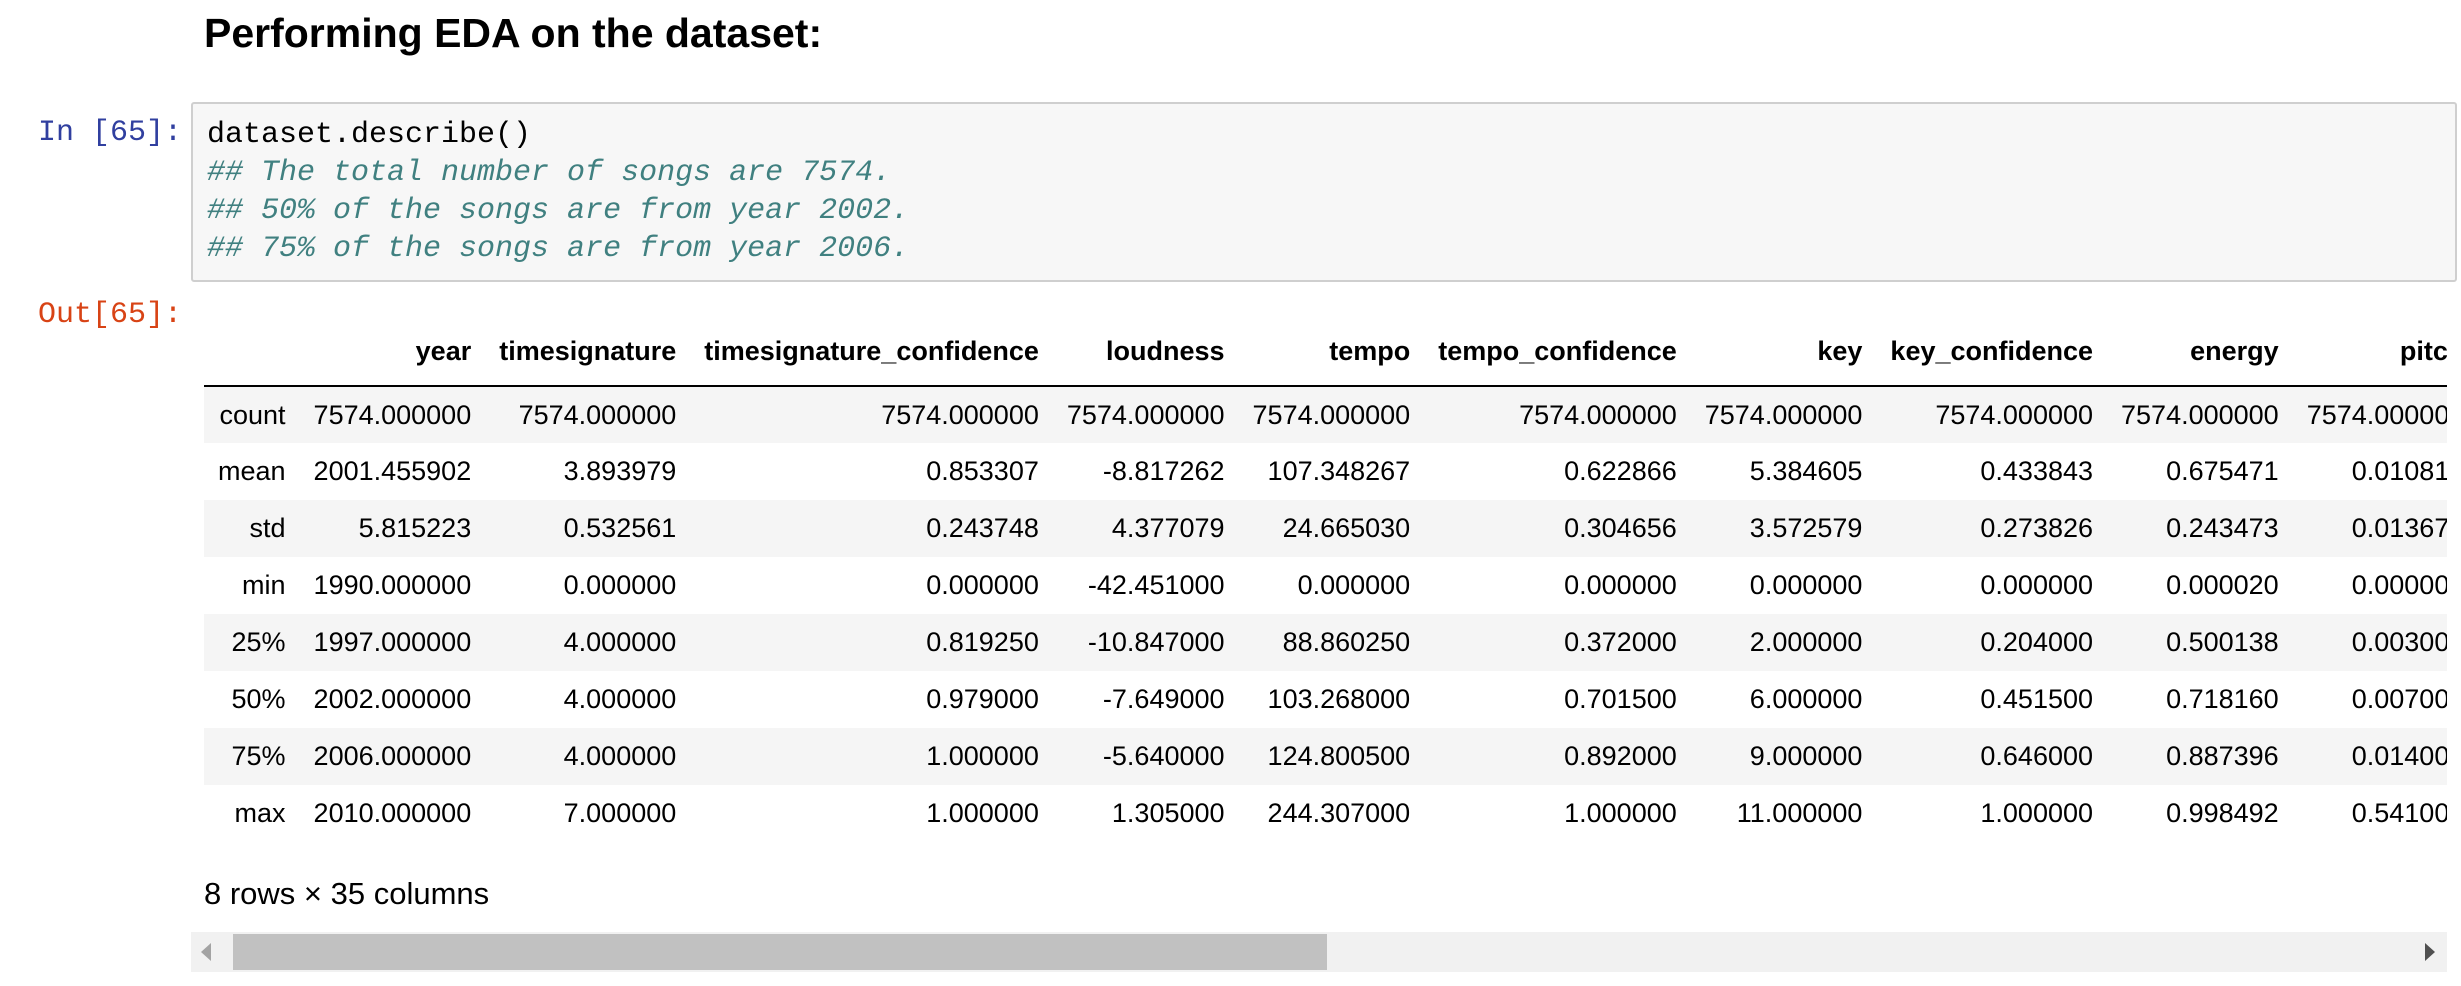 The image size is (2461, 986). Describe the element at coordinates (982, 642) in the screenshot. I see `table-cell: 0.819250` at that location.